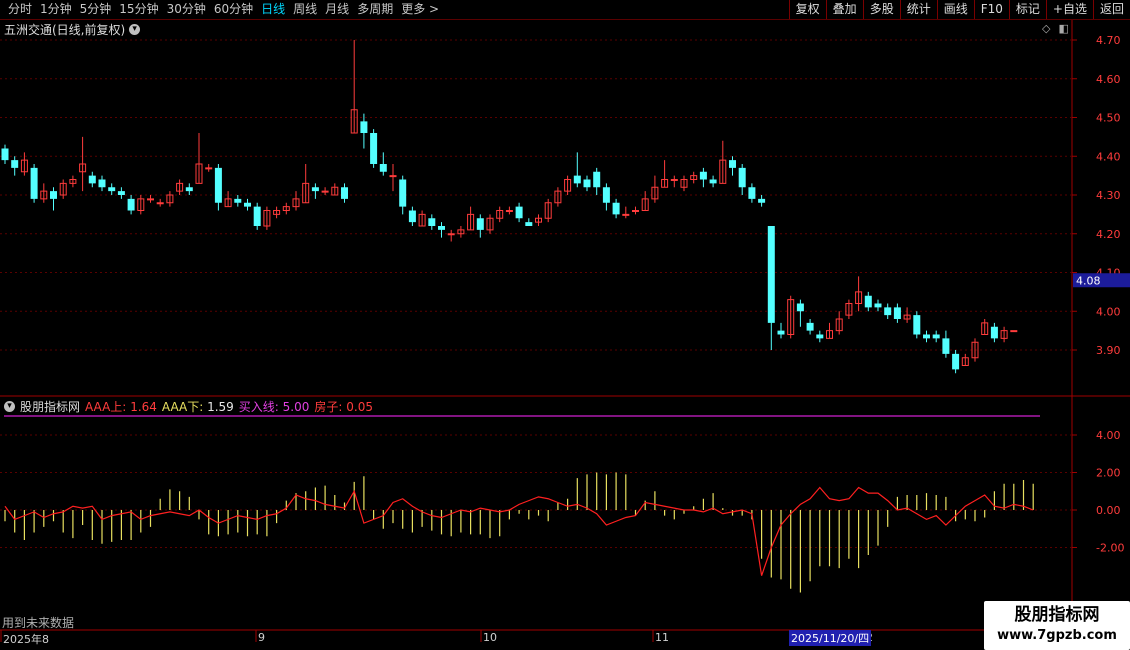 Image resolution: width=1130 pixels, height=650 pixels. What do you see at coordinates (182, 407) in the screenshot?
I see `aaa-down-label: AAA下:` at bounding box center [182, 407].